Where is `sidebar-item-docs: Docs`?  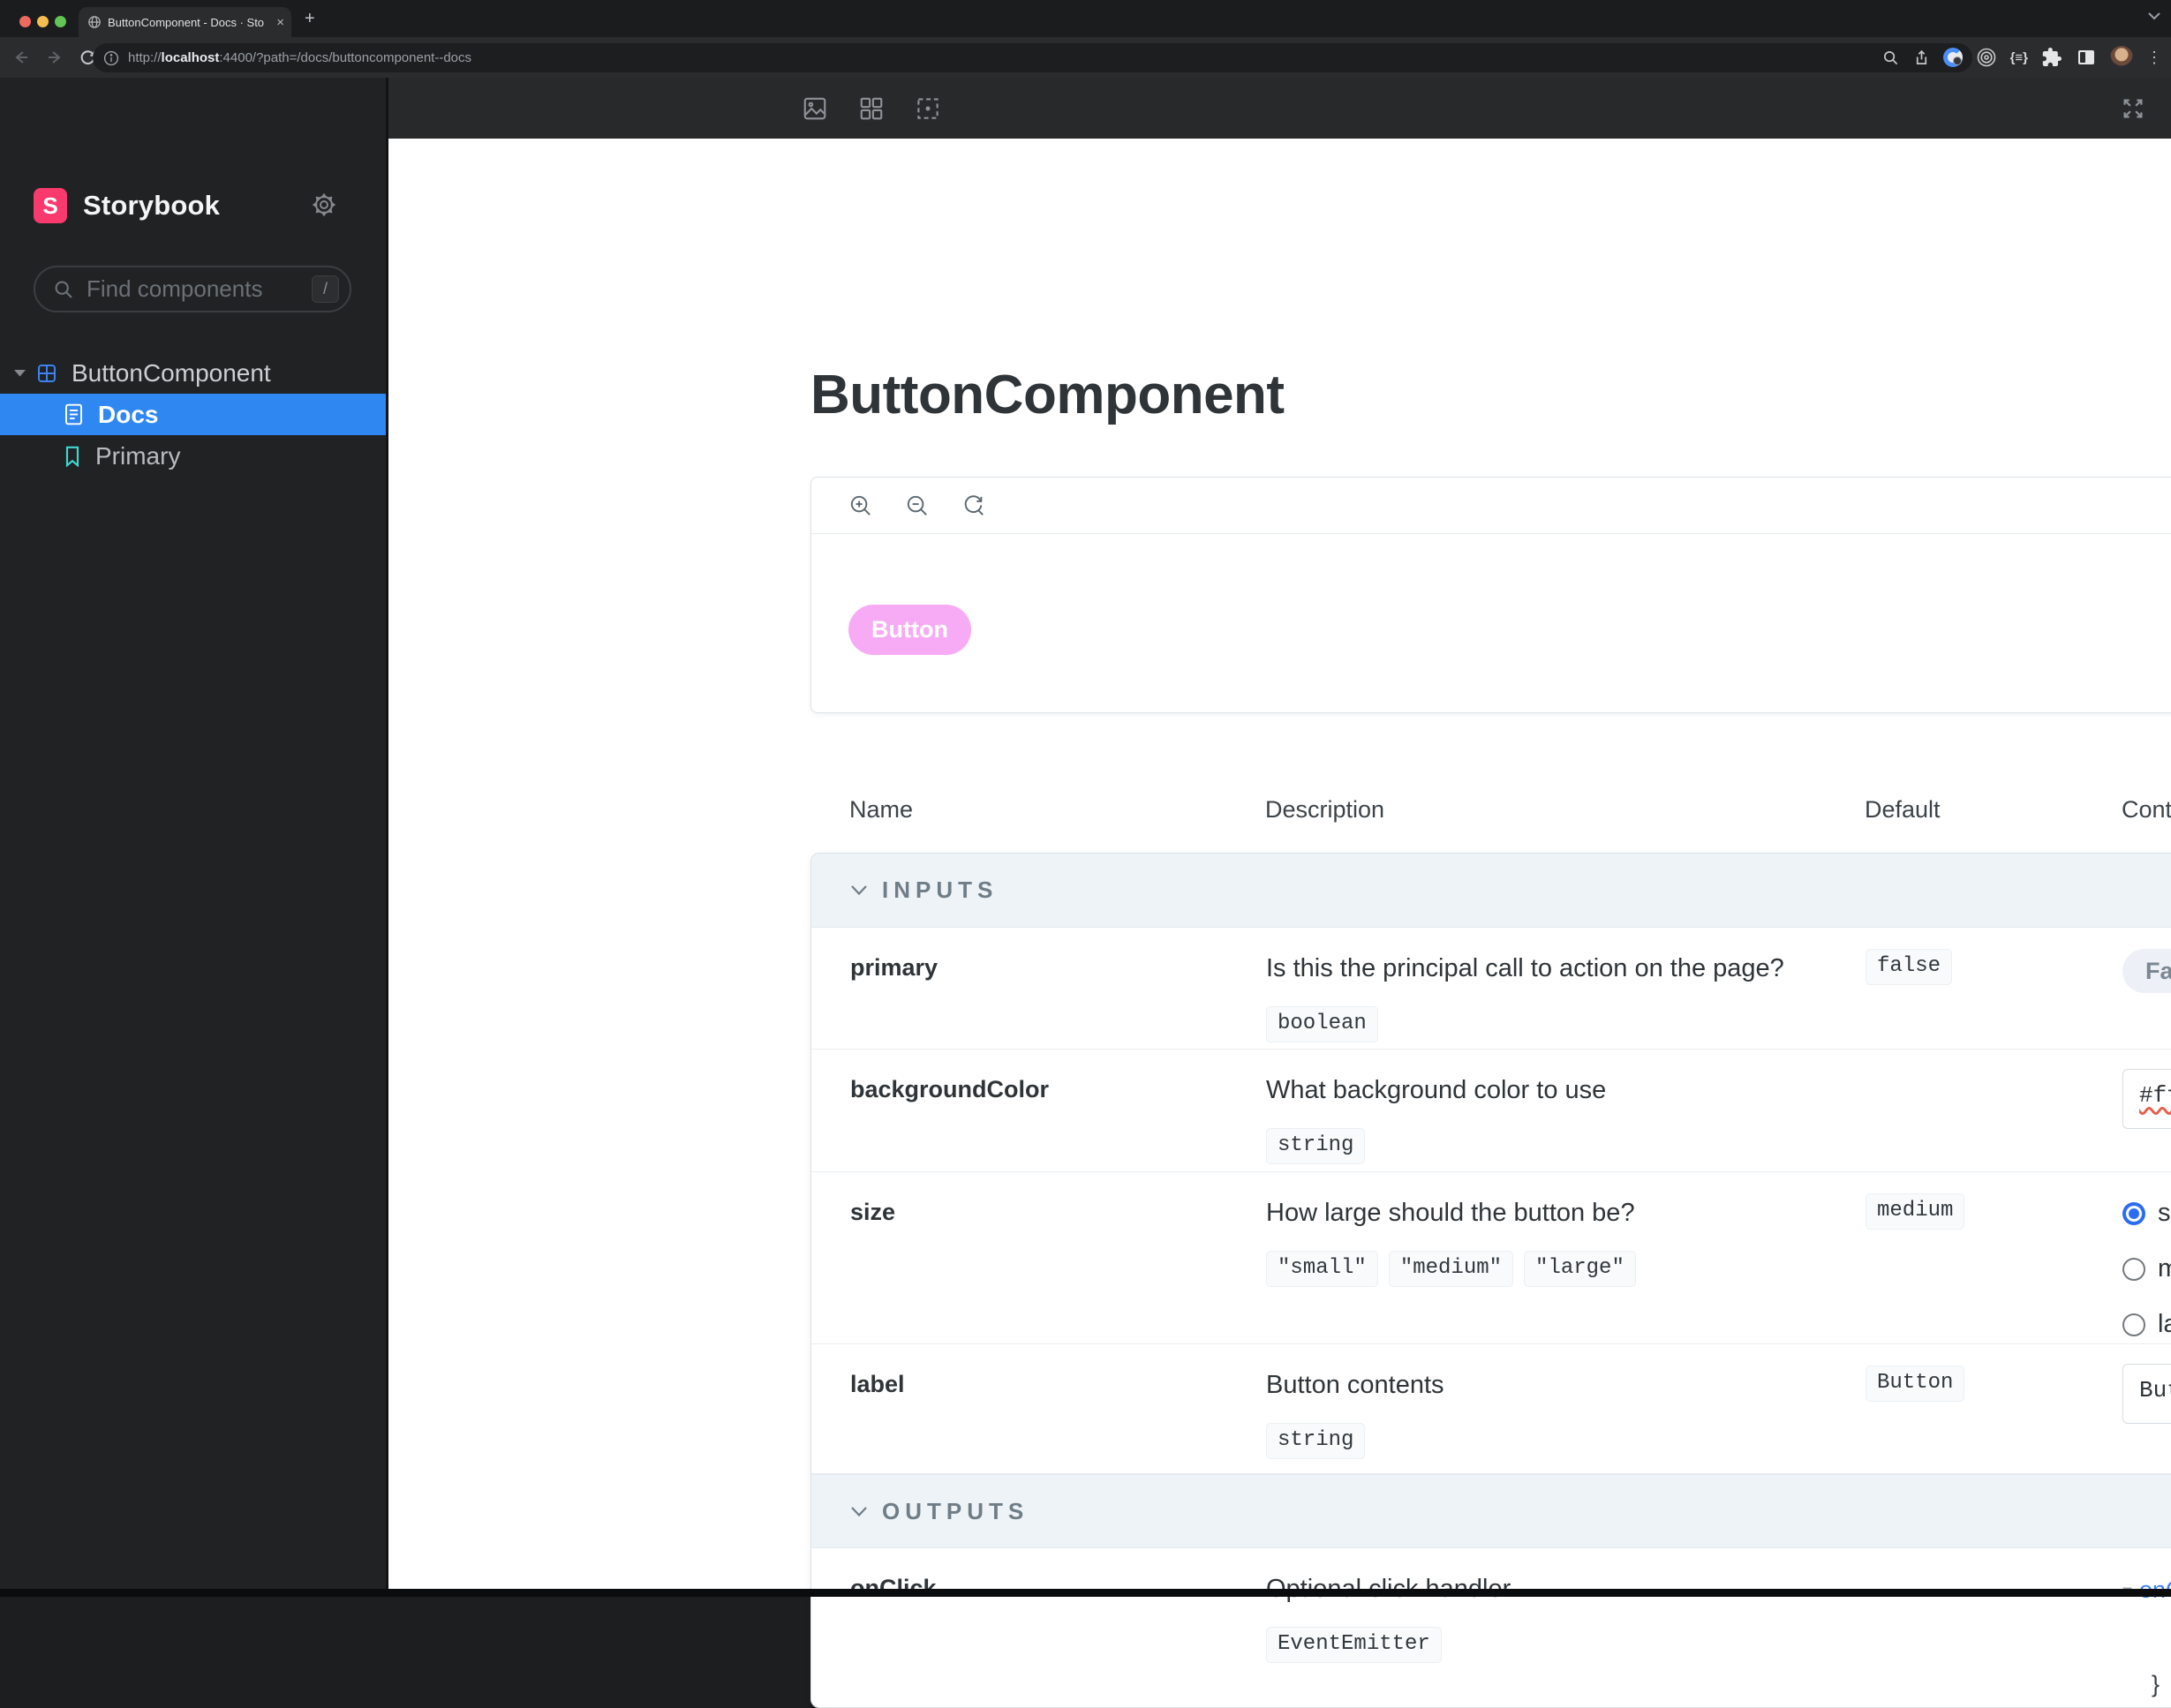
sidebar-item-docs: Docs is located at coordinates (193, 414).